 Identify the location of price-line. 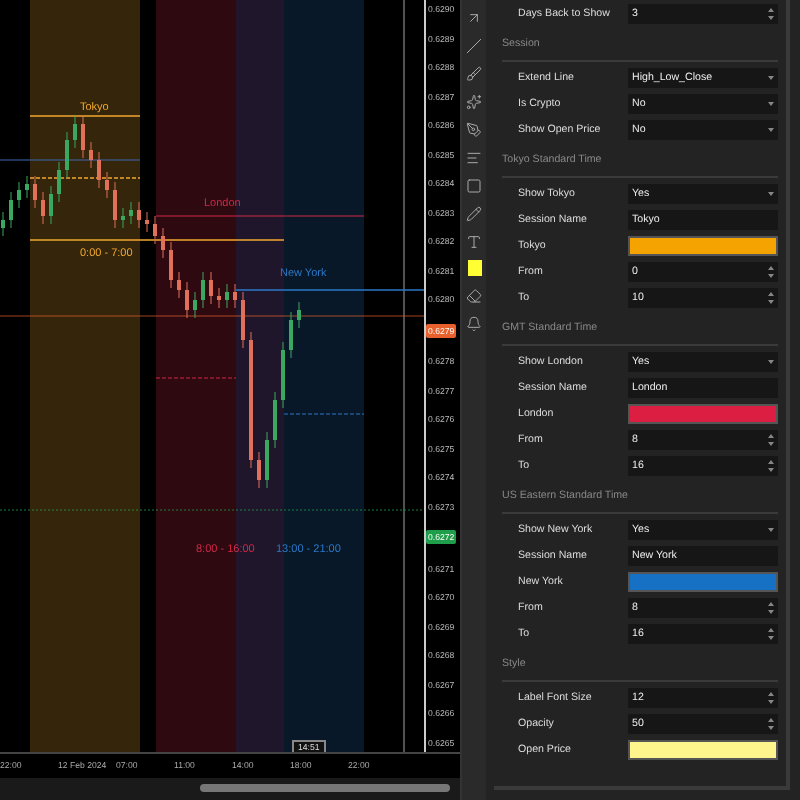
(70, 160).